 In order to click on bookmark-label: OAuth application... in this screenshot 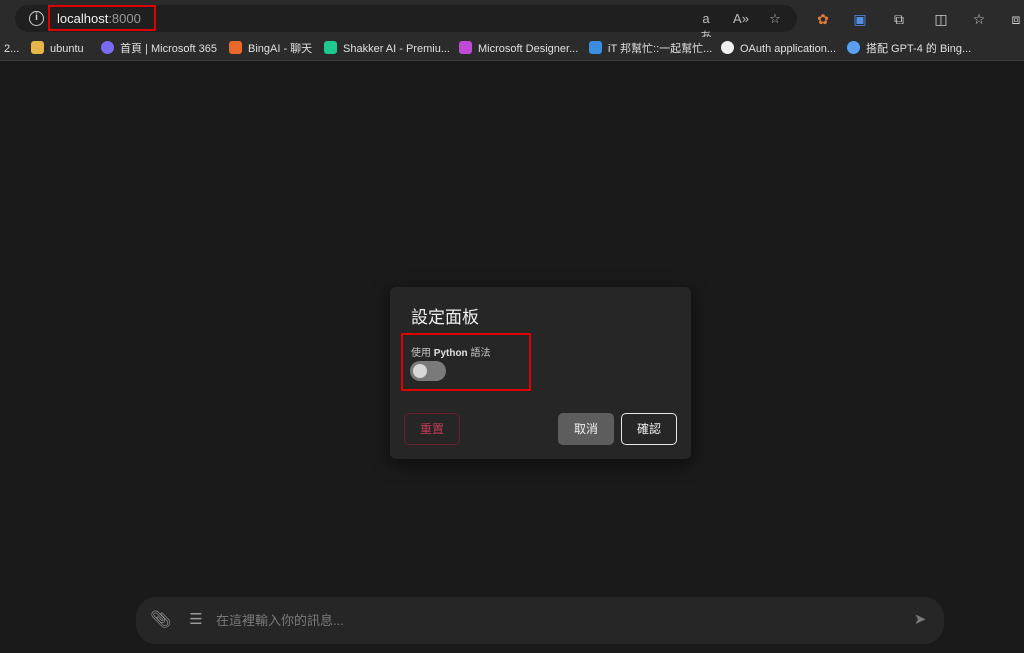, I will do `click(788, 49)`.